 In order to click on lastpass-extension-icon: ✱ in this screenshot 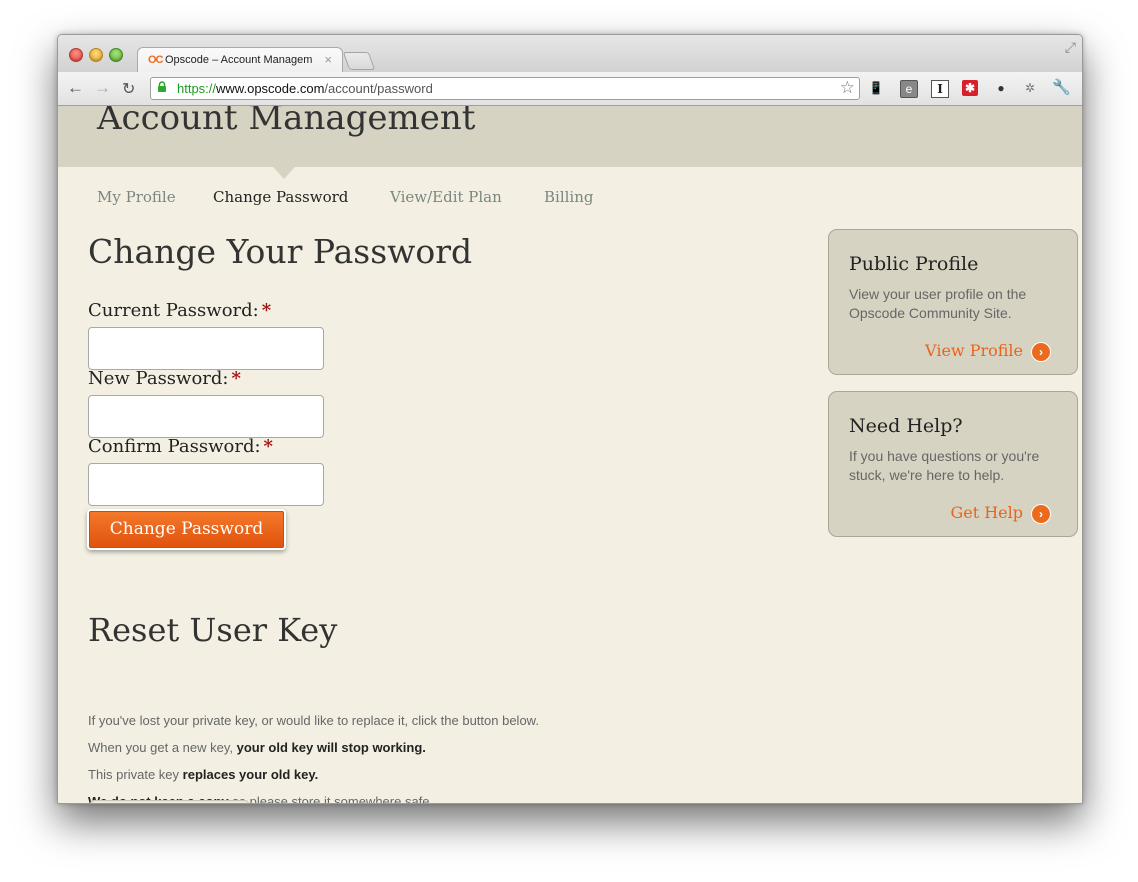, I will do `click(970, 88)`.